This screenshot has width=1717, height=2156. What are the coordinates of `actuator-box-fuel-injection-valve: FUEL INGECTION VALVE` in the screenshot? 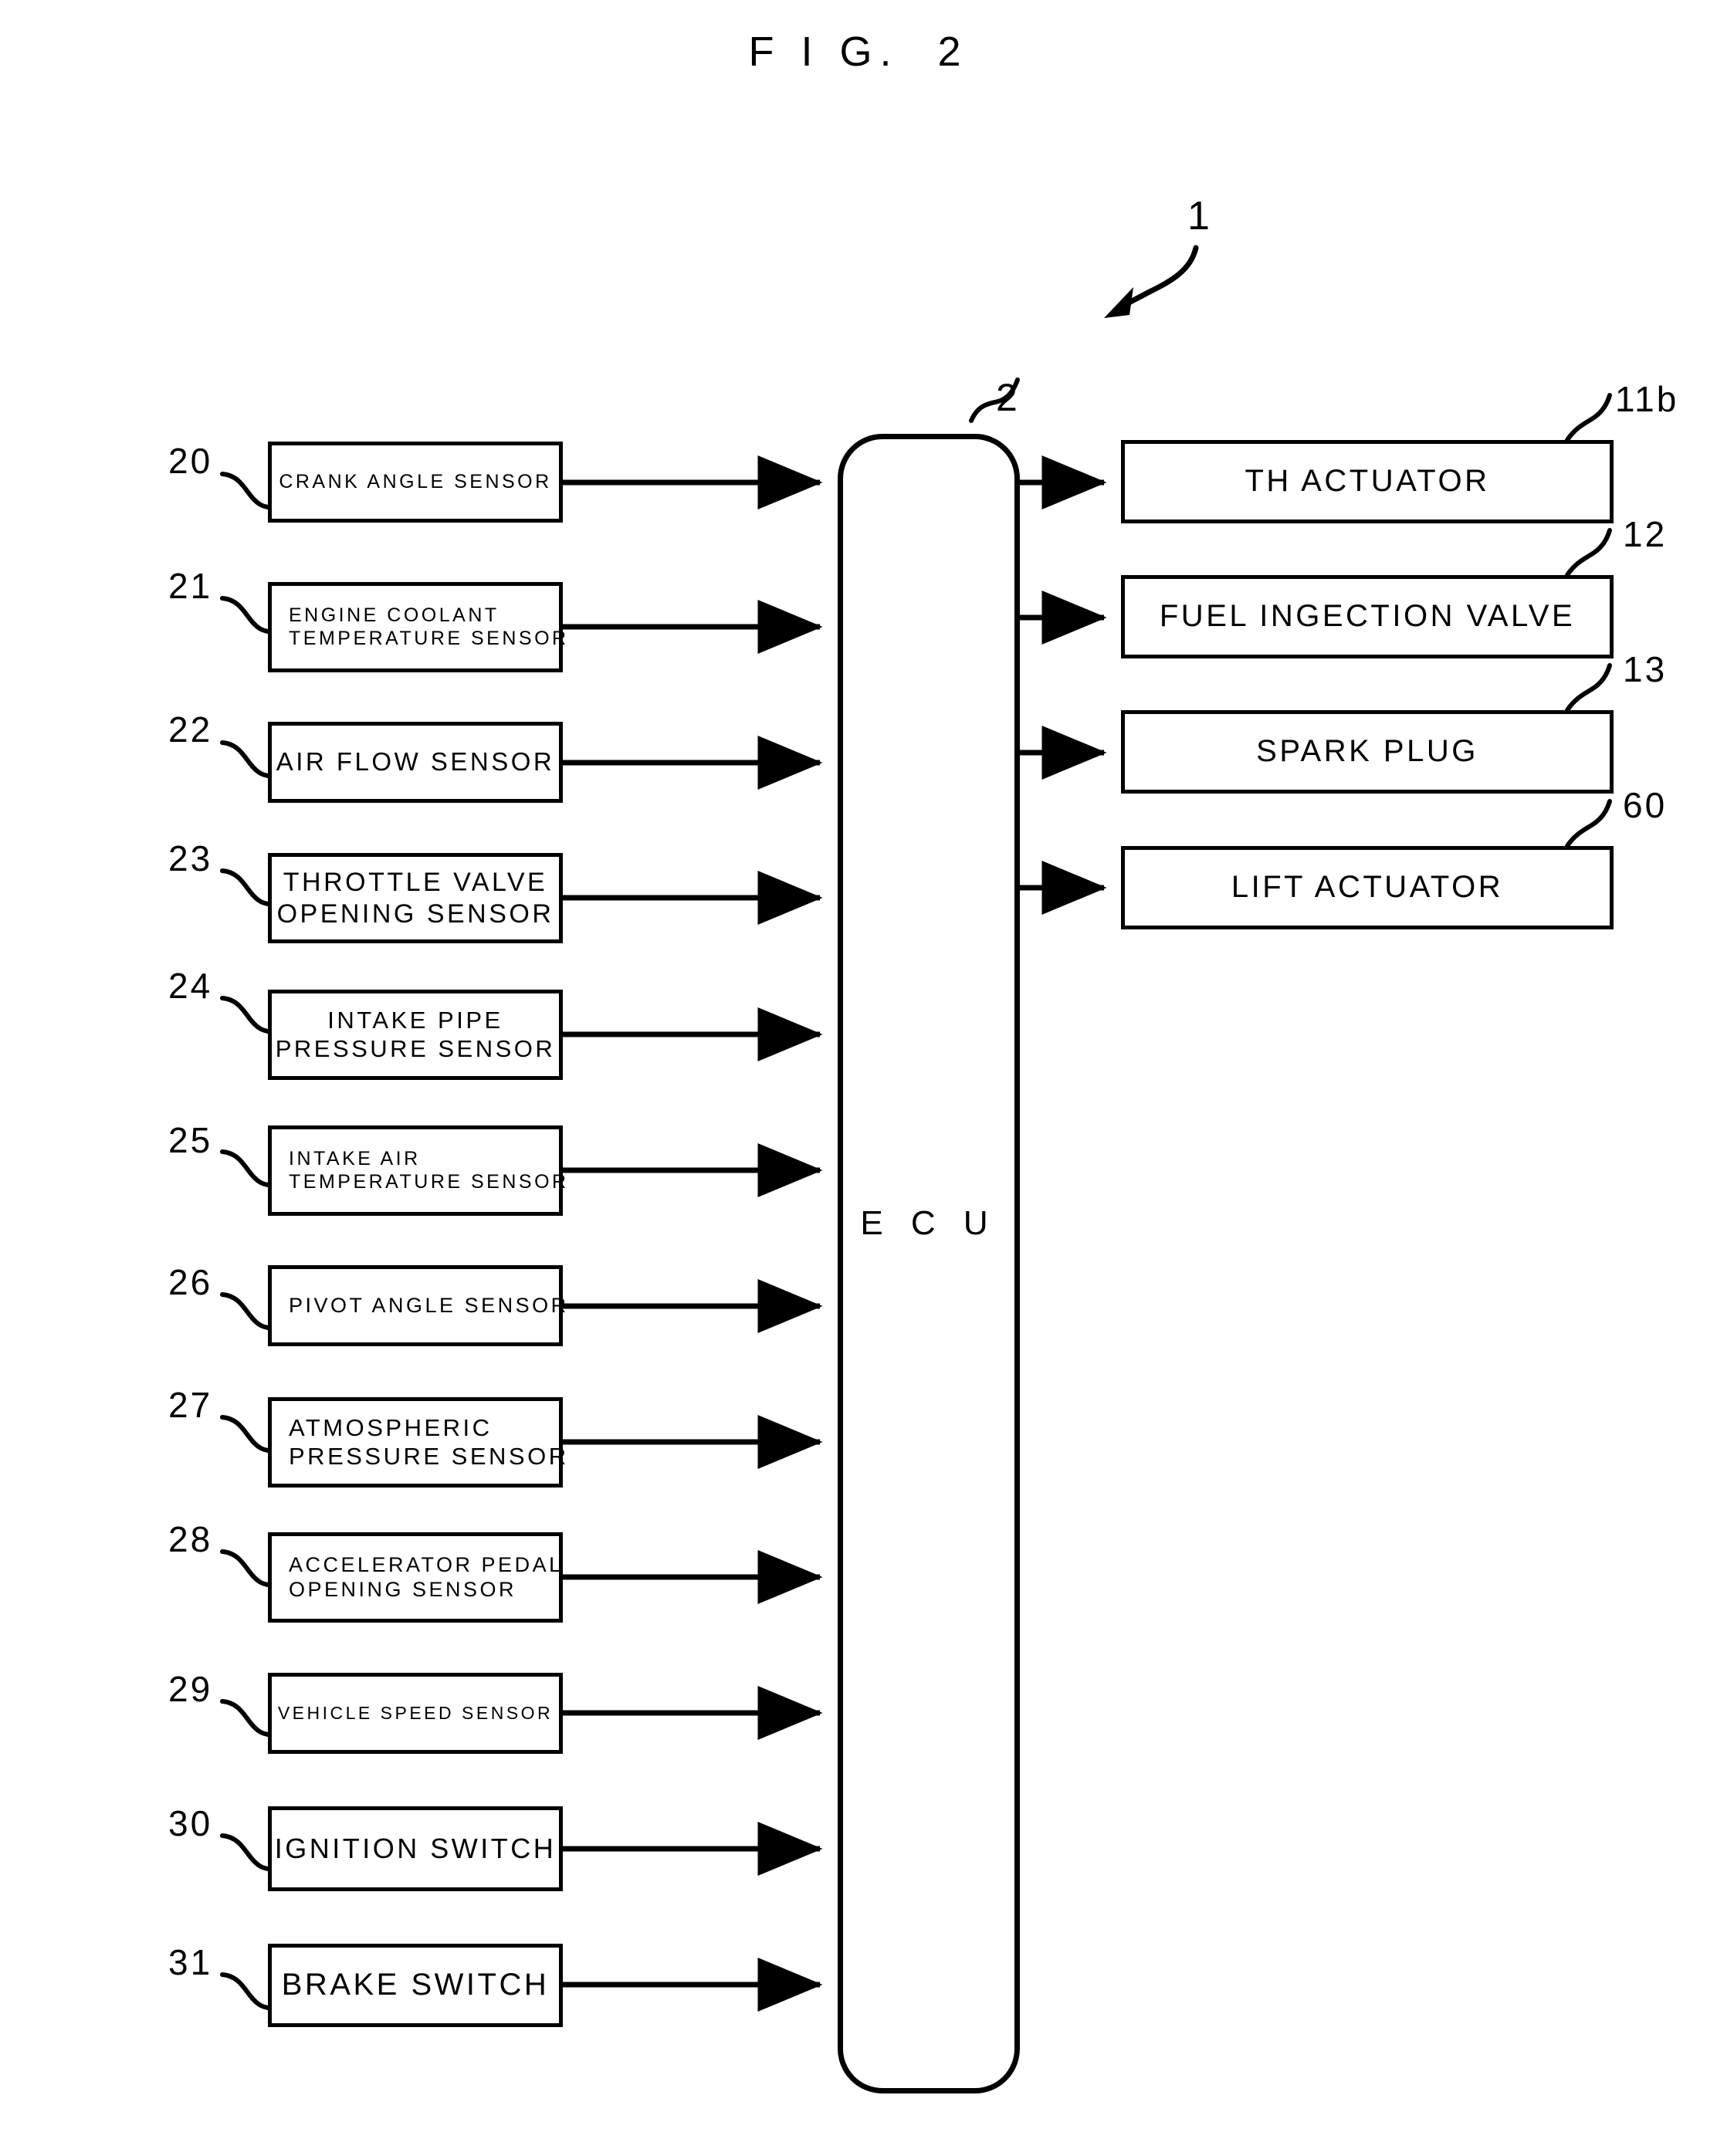 It's located at (1367, 616).